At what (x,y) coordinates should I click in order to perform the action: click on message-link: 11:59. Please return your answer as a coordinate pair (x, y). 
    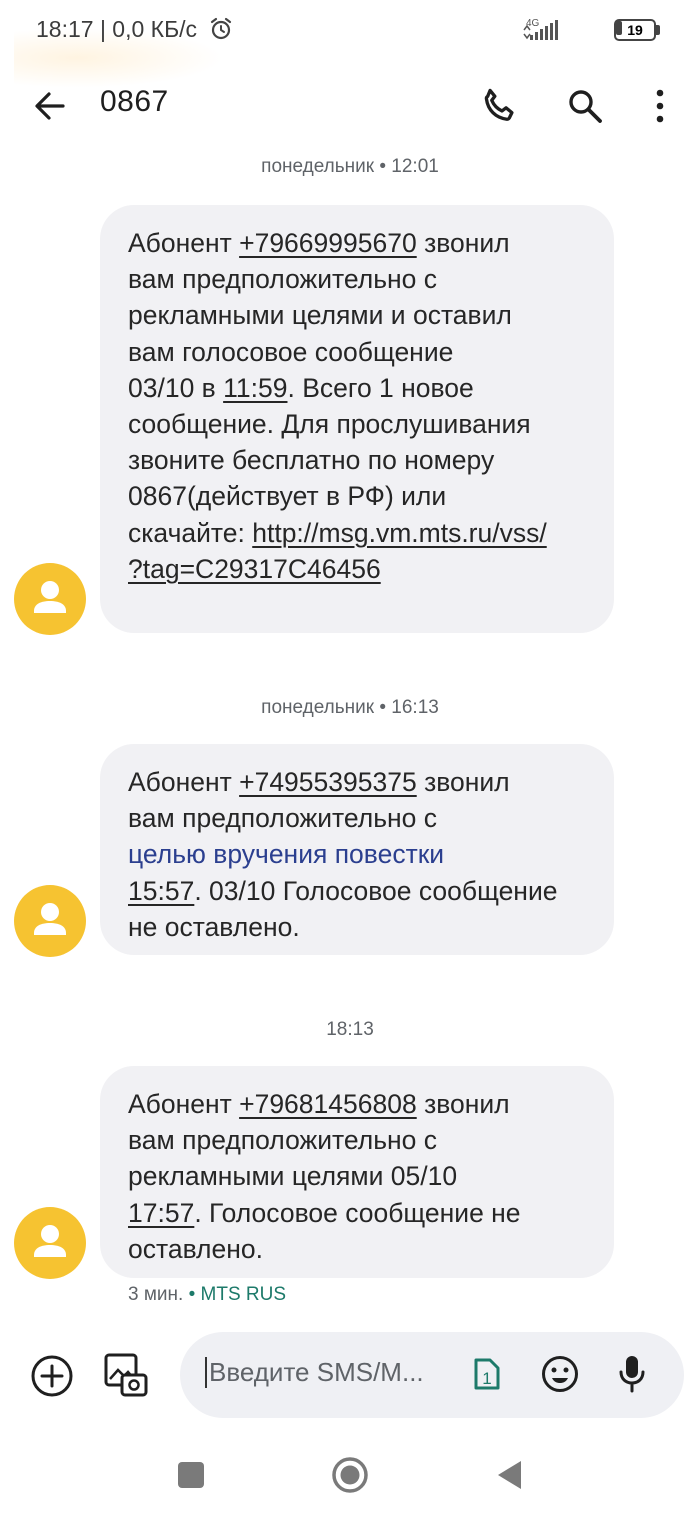
    Looking at the image, I should click on (255, 388).